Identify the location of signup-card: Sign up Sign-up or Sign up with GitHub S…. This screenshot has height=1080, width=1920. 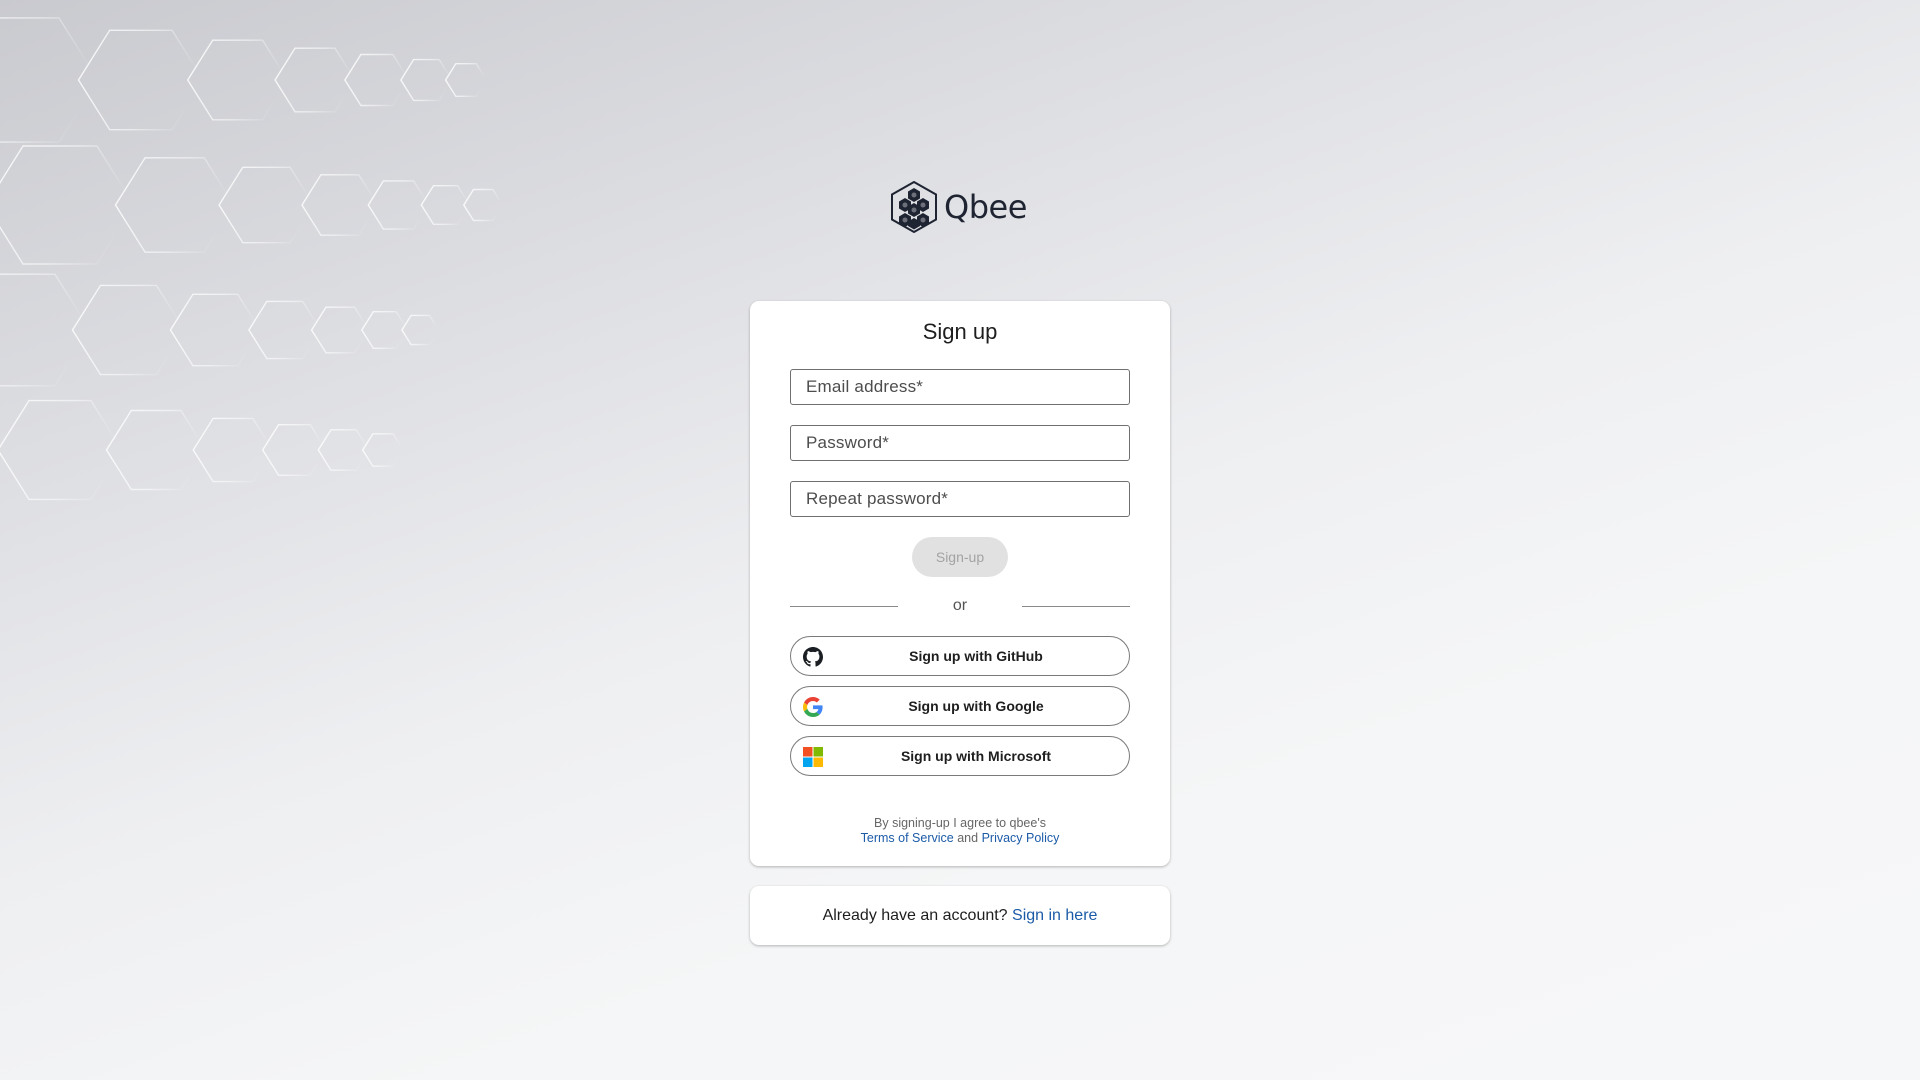
(960, 583).